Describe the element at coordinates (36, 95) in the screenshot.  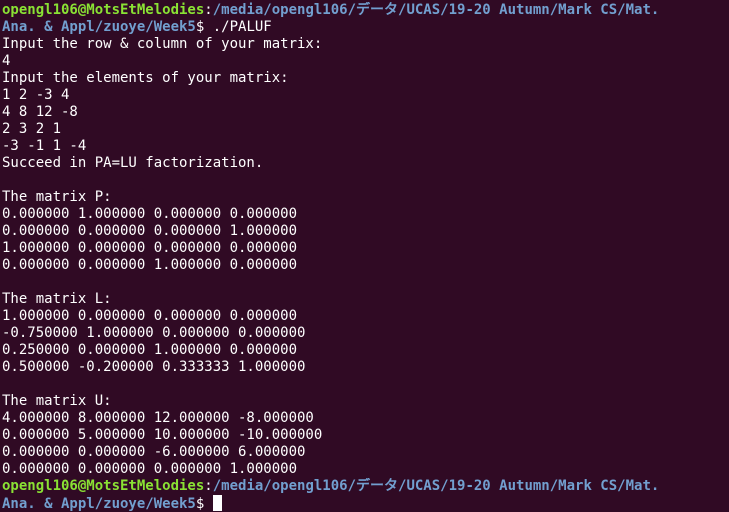
I see `output-line: 1 2 -3 4` at that location.